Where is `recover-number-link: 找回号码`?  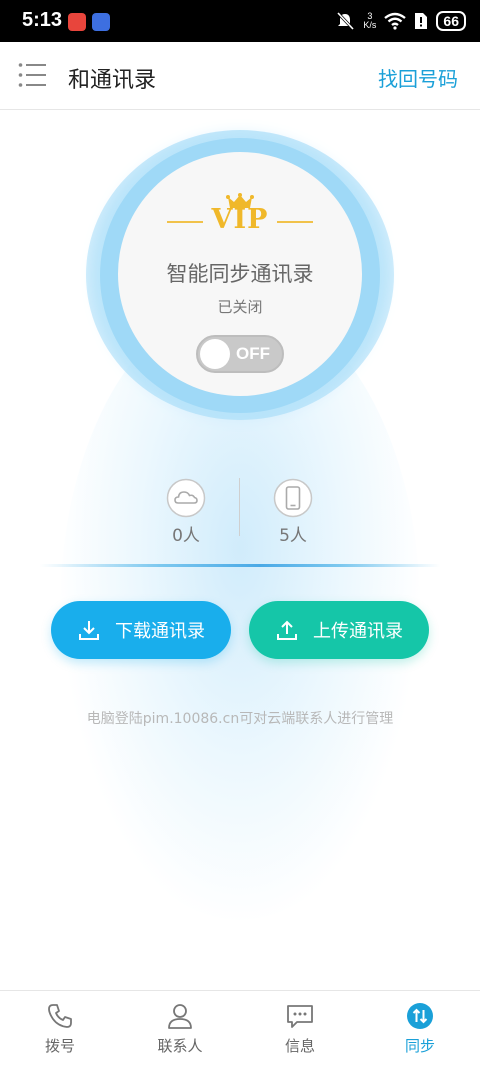
recover-number-link: 找回号码 is located at coordinates (418, 77).